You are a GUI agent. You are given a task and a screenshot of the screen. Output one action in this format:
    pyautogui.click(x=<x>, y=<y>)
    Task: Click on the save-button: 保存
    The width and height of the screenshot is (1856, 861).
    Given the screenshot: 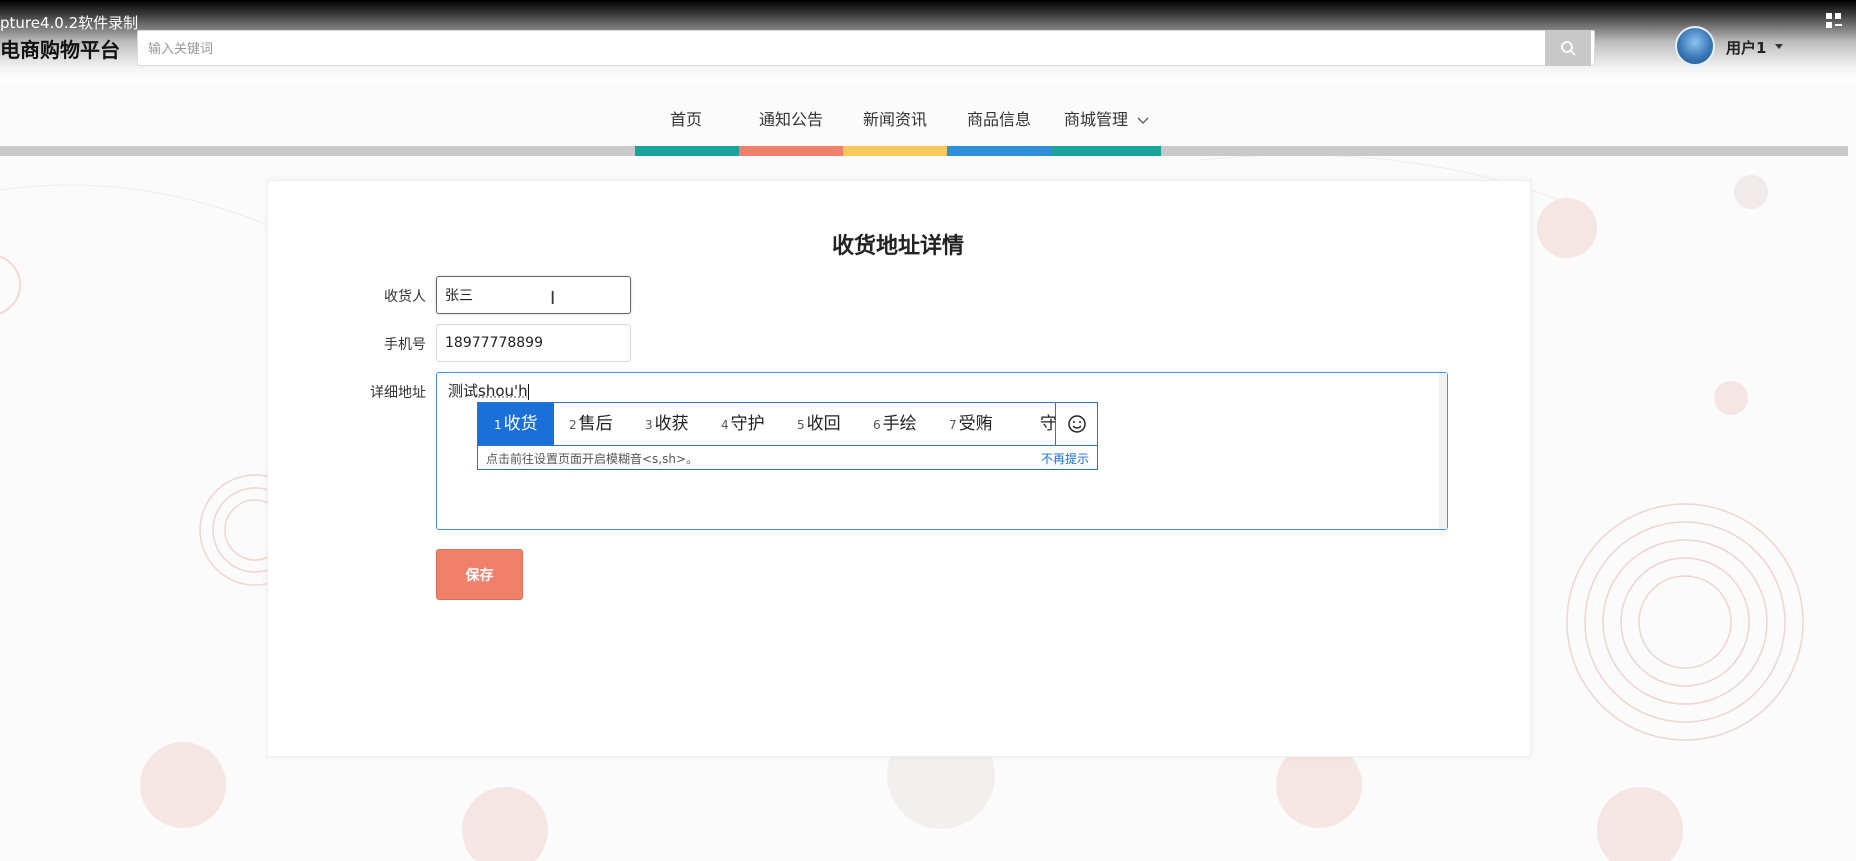 What is the action you would take?
    pyautogui.click(x=479, y=574)
    